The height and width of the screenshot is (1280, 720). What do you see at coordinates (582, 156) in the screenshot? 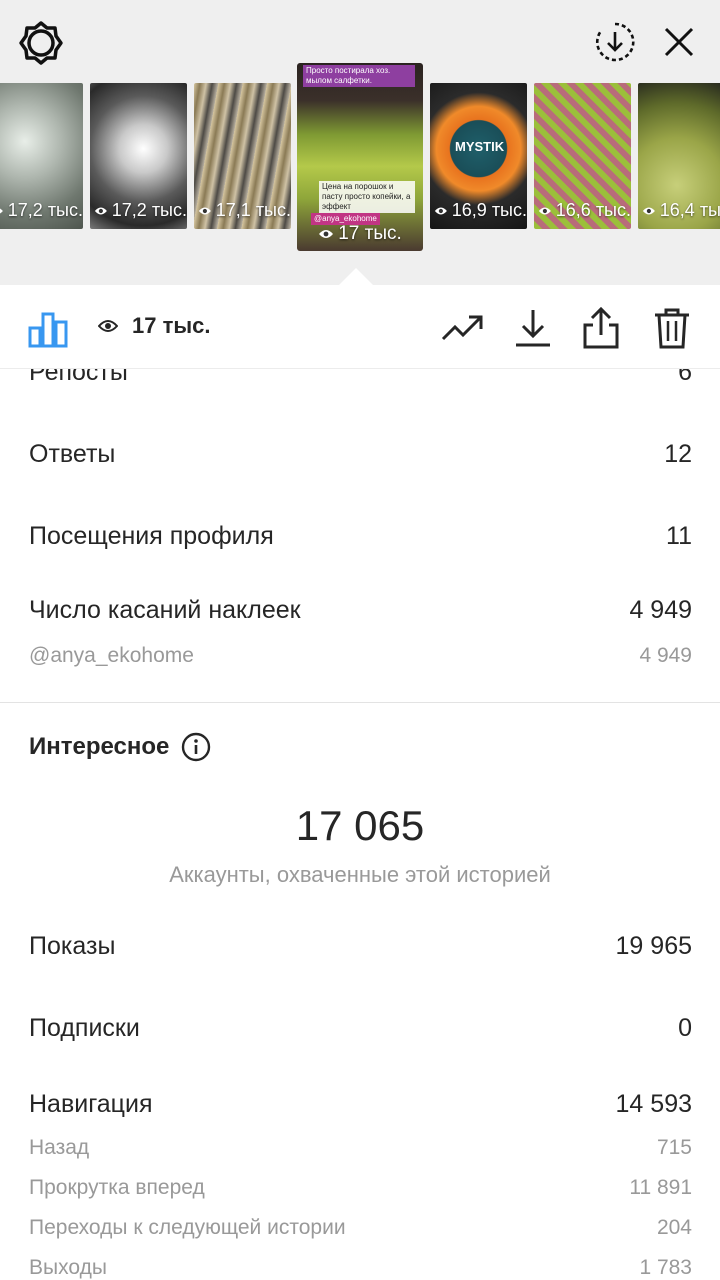
I see `story-thumbnail: 16,6 тыс.` at bounding box center [582, 156].